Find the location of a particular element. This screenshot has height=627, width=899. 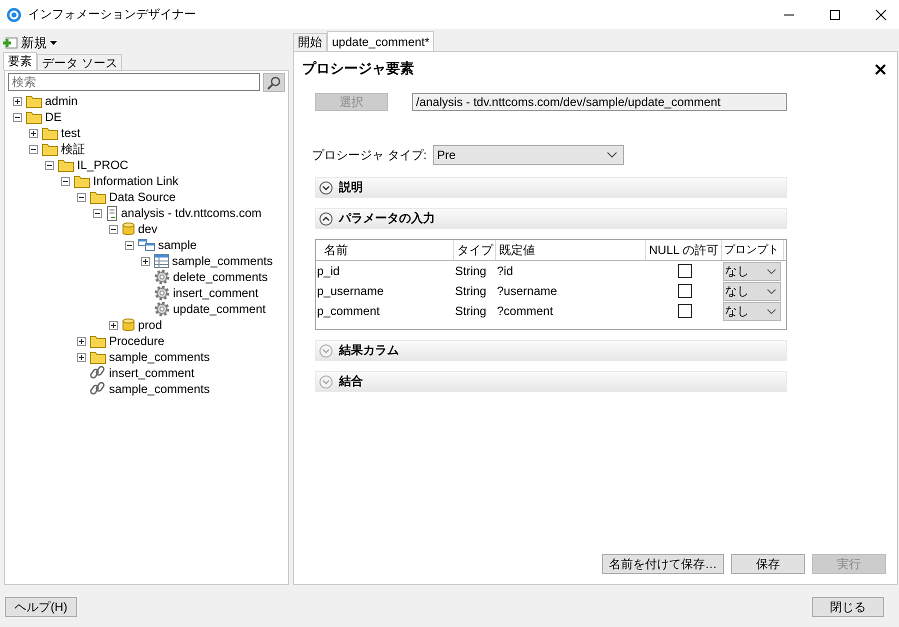

tree-item: admin is located at coordinates (61, 101).